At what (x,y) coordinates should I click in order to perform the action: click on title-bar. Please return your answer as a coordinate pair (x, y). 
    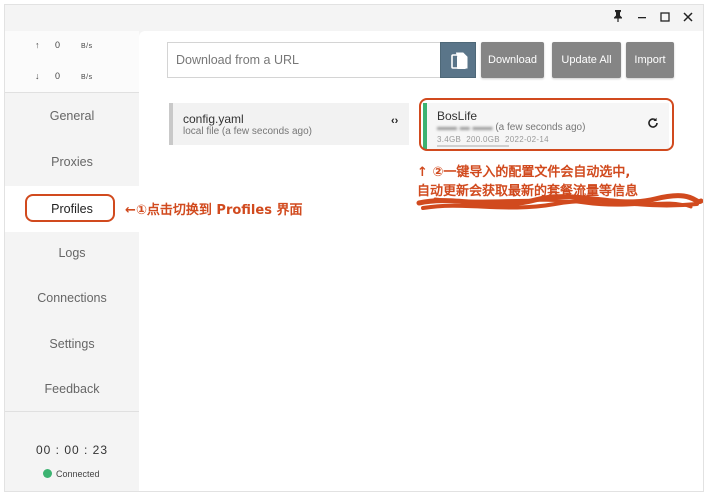
    Looking at the image, I should click on (354, 18).